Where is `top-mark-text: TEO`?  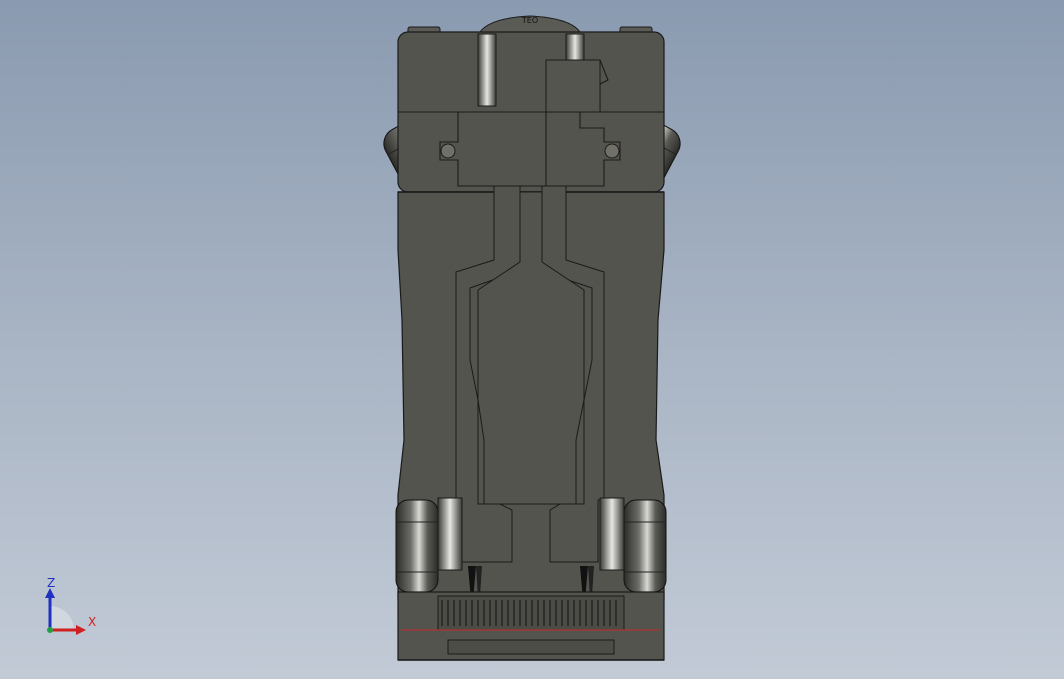 top-mark-text: TEO is located at coordinates (529, 20).